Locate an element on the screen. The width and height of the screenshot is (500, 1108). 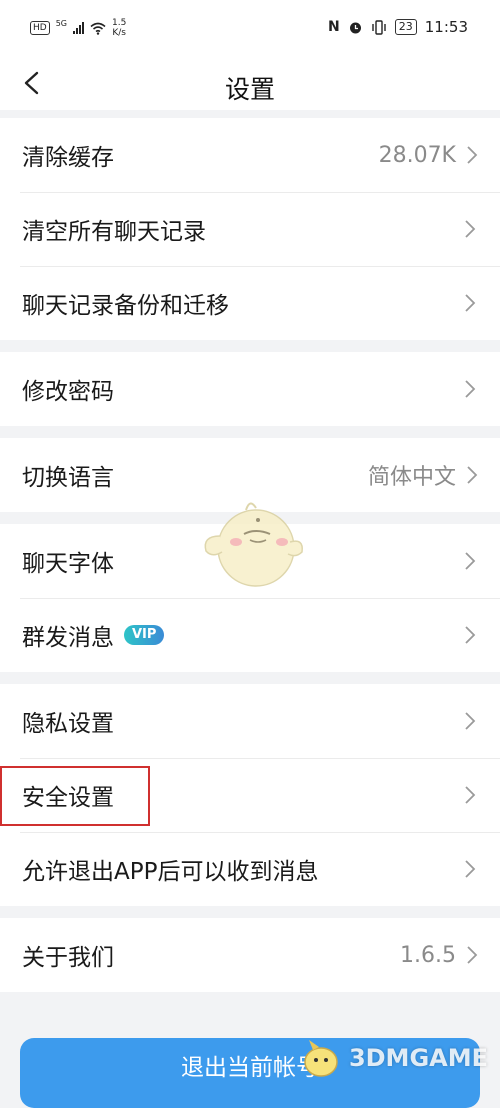
row-label: 聊天记录备份和迁移 is located at coordinates (125, 306).